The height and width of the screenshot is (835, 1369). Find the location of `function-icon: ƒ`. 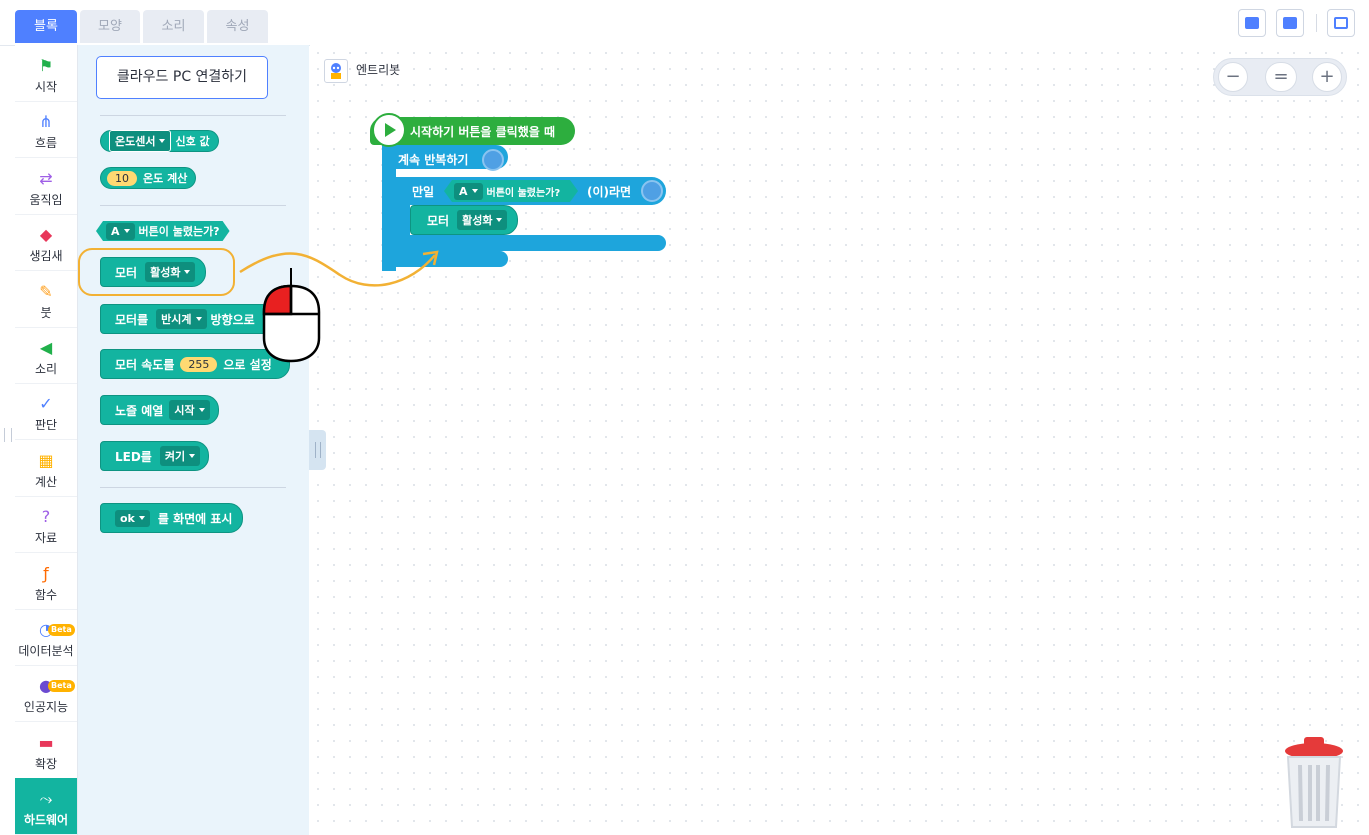

function-icon: ƒ is located at coordinates (46, 573).